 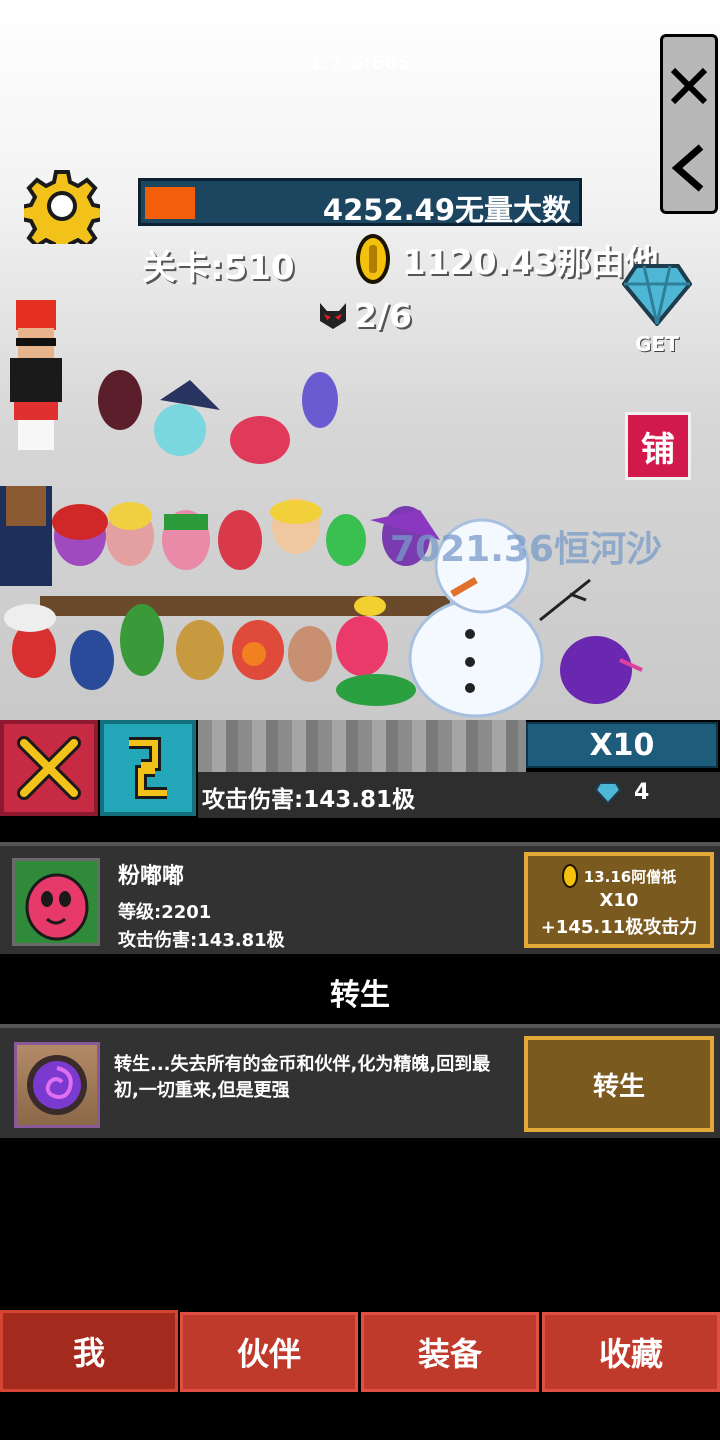 What do you see at coordinates (269, 1352) in the screenshot?
I see `tab-partners: 伙伴` at bounding box center [269, 1352].